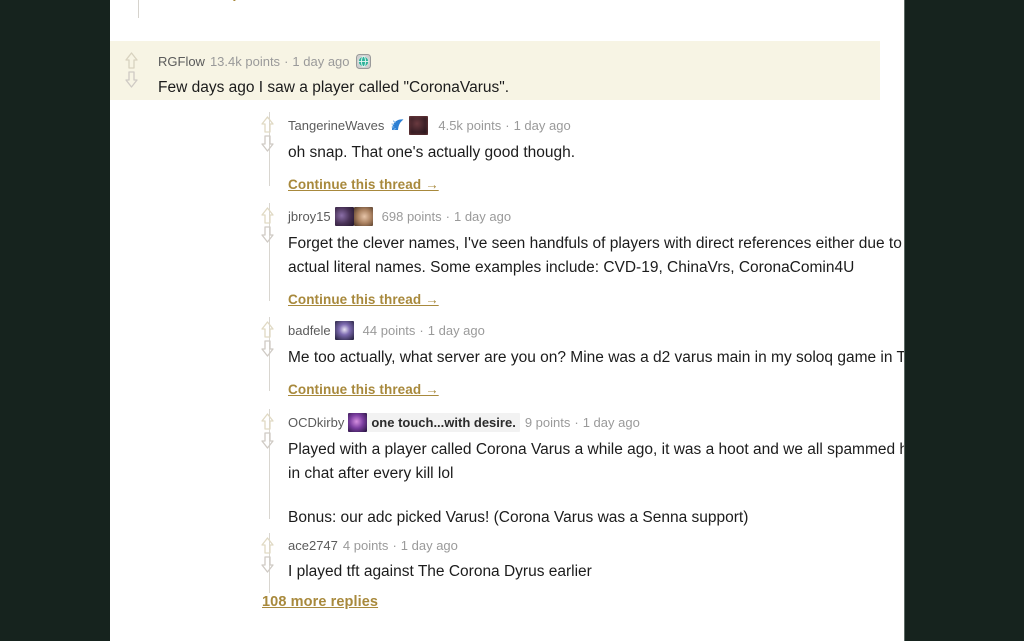  Describe the element at coordinates (313, 545) in the screenshot. I see `comment-author: ace2747` at that location.